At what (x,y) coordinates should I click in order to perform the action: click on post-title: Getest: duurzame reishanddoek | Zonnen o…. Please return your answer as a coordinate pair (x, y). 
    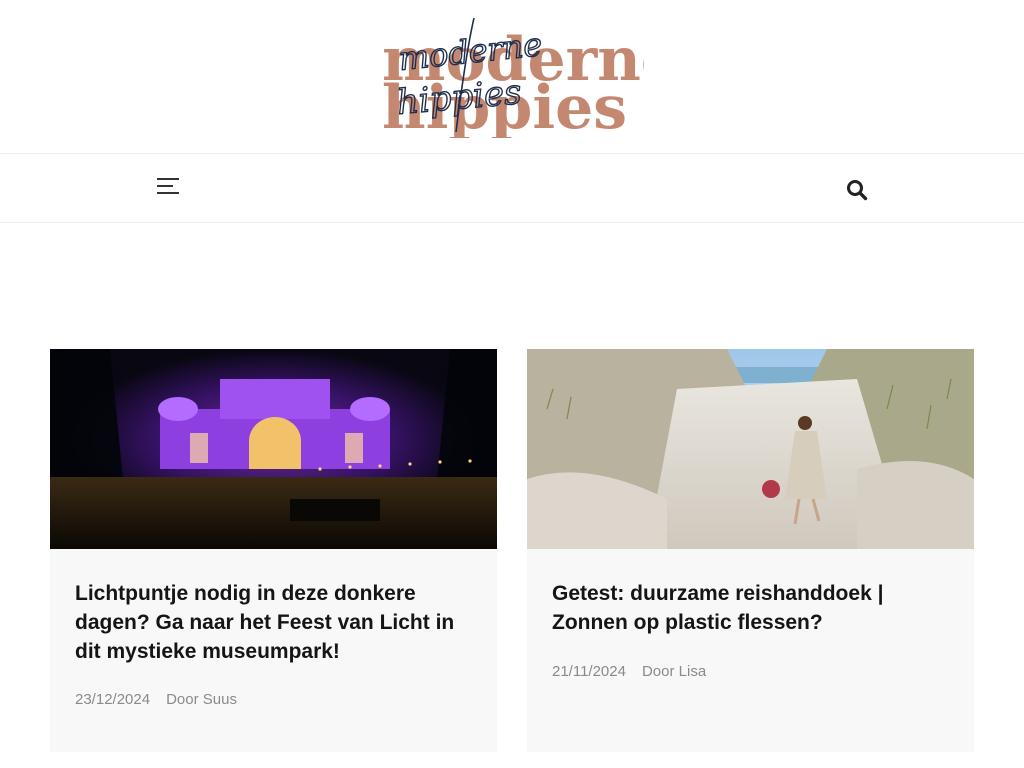
    Looking at the image, I should click on (752, 608).